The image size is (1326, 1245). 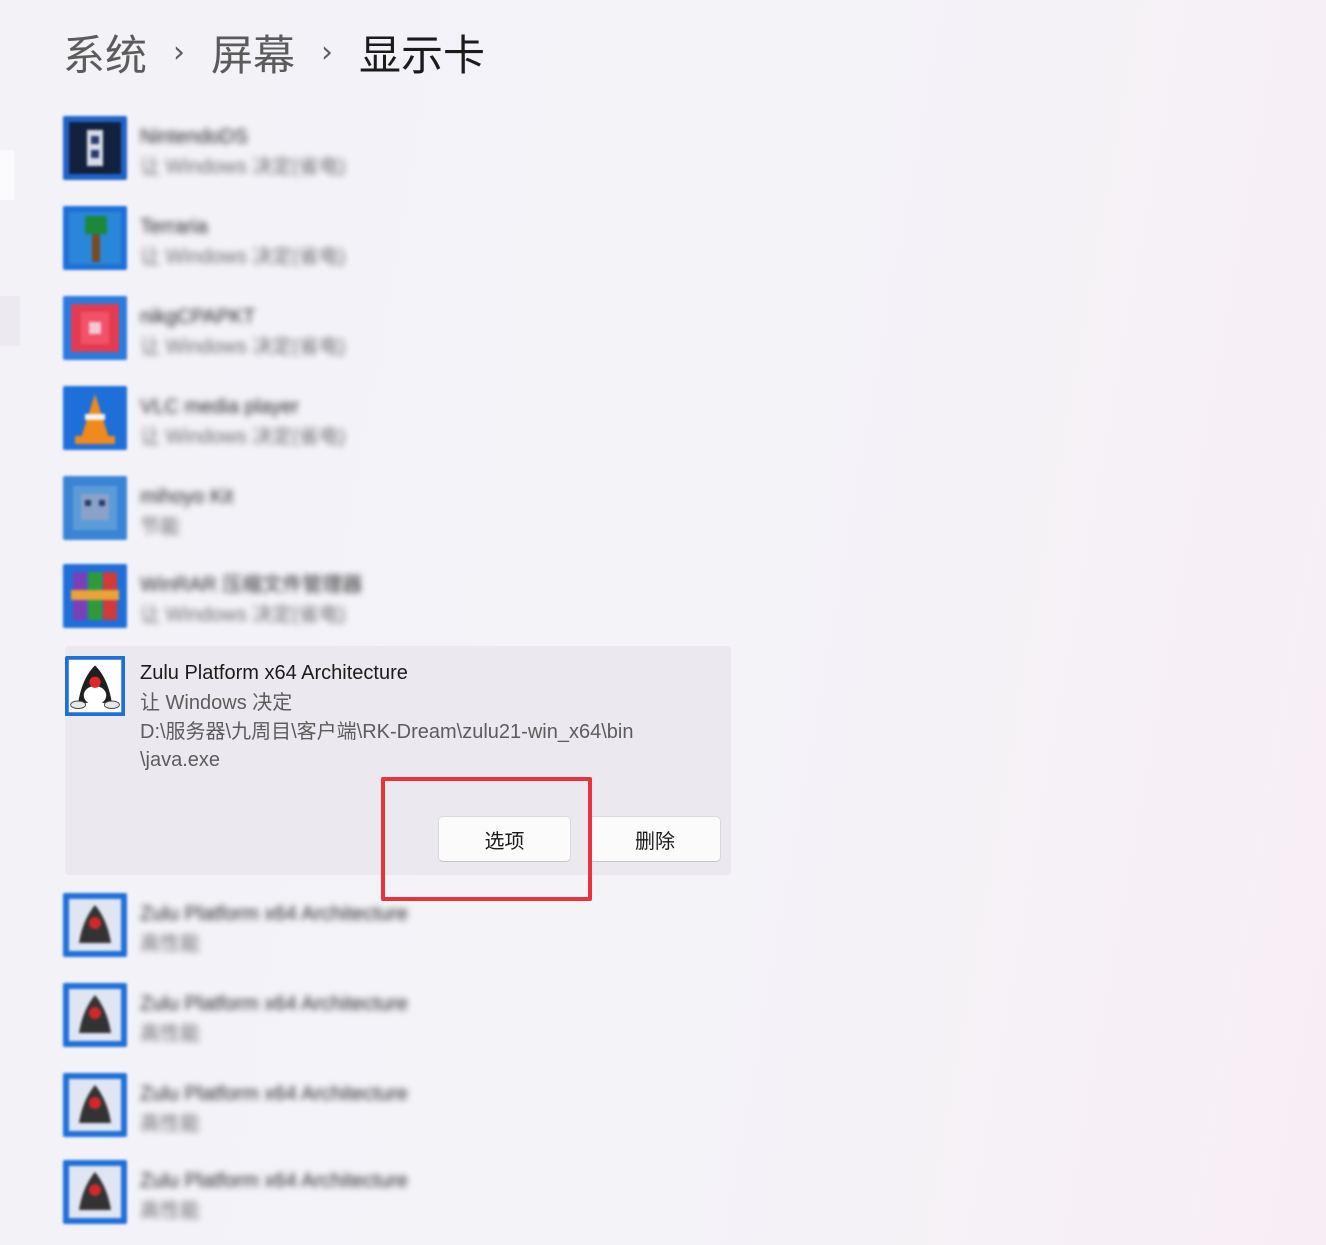 What do you see at coordinates (105, 52) in the screenshot?
I see `breadcrumb-system: 系统` at bounding box center [105, 52].